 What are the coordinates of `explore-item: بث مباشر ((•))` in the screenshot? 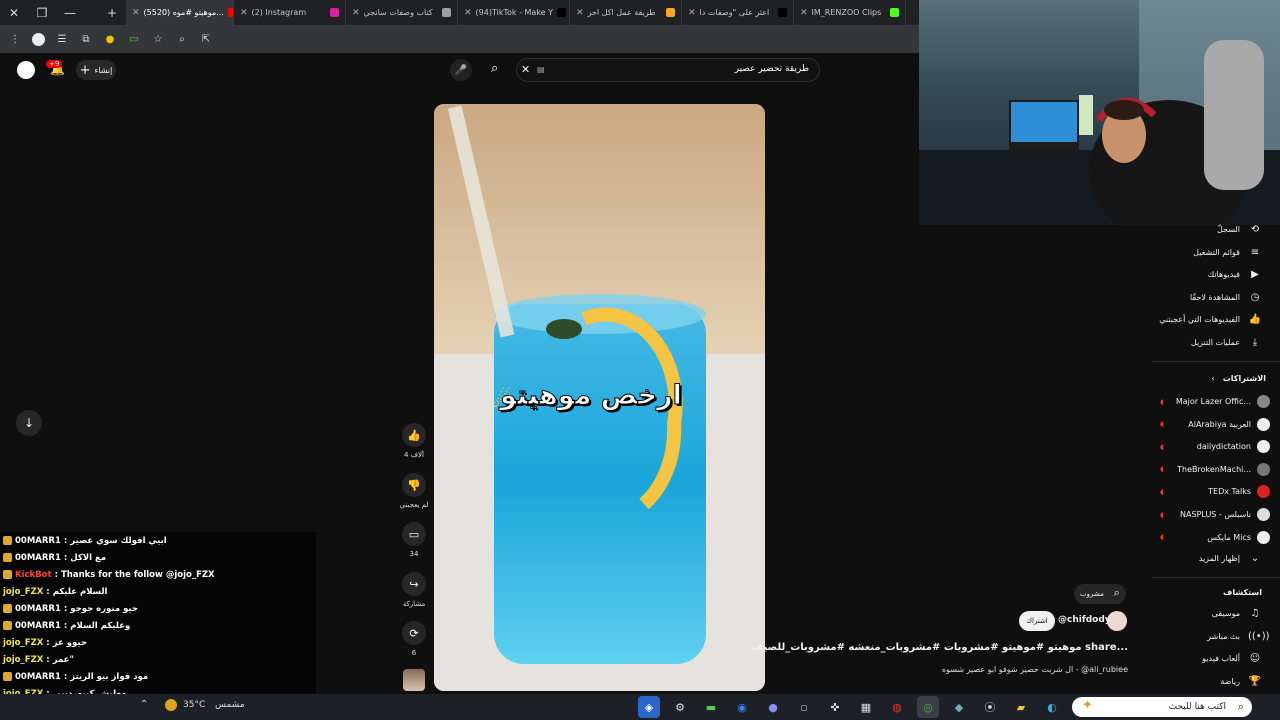 It's located at (1238, 636).